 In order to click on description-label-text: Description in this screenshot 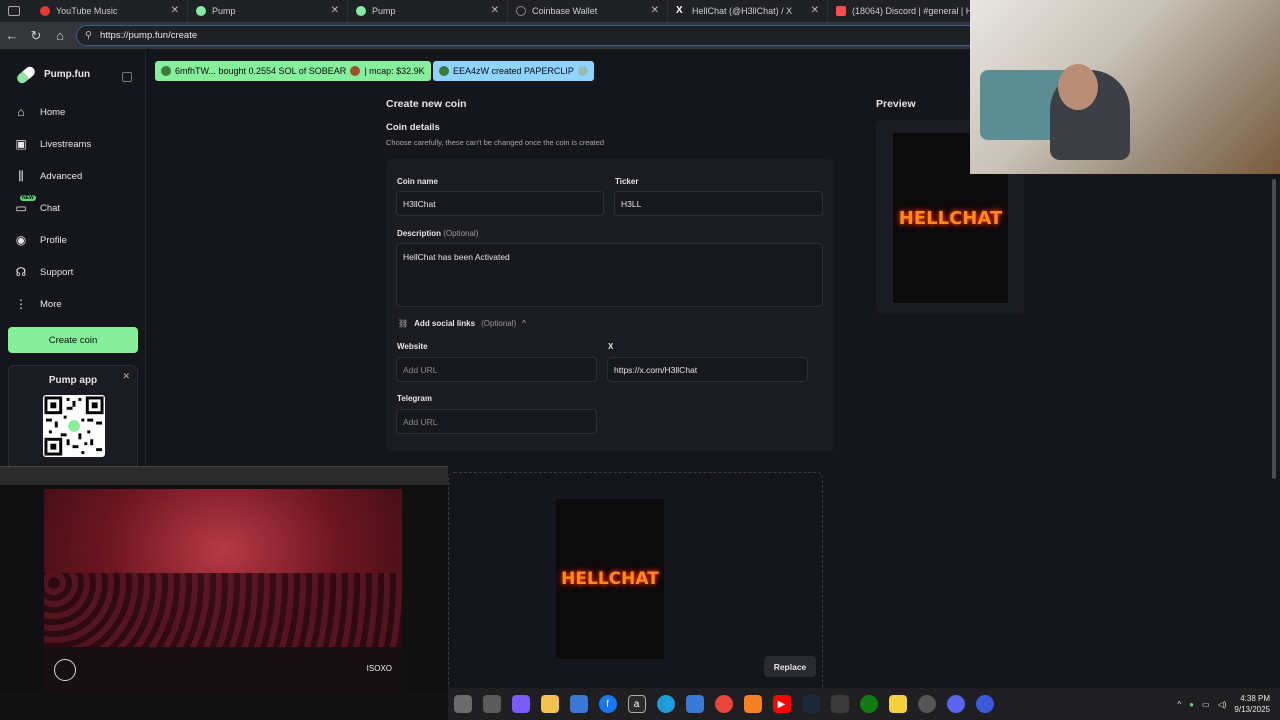, I will do `click(419, 233)`.